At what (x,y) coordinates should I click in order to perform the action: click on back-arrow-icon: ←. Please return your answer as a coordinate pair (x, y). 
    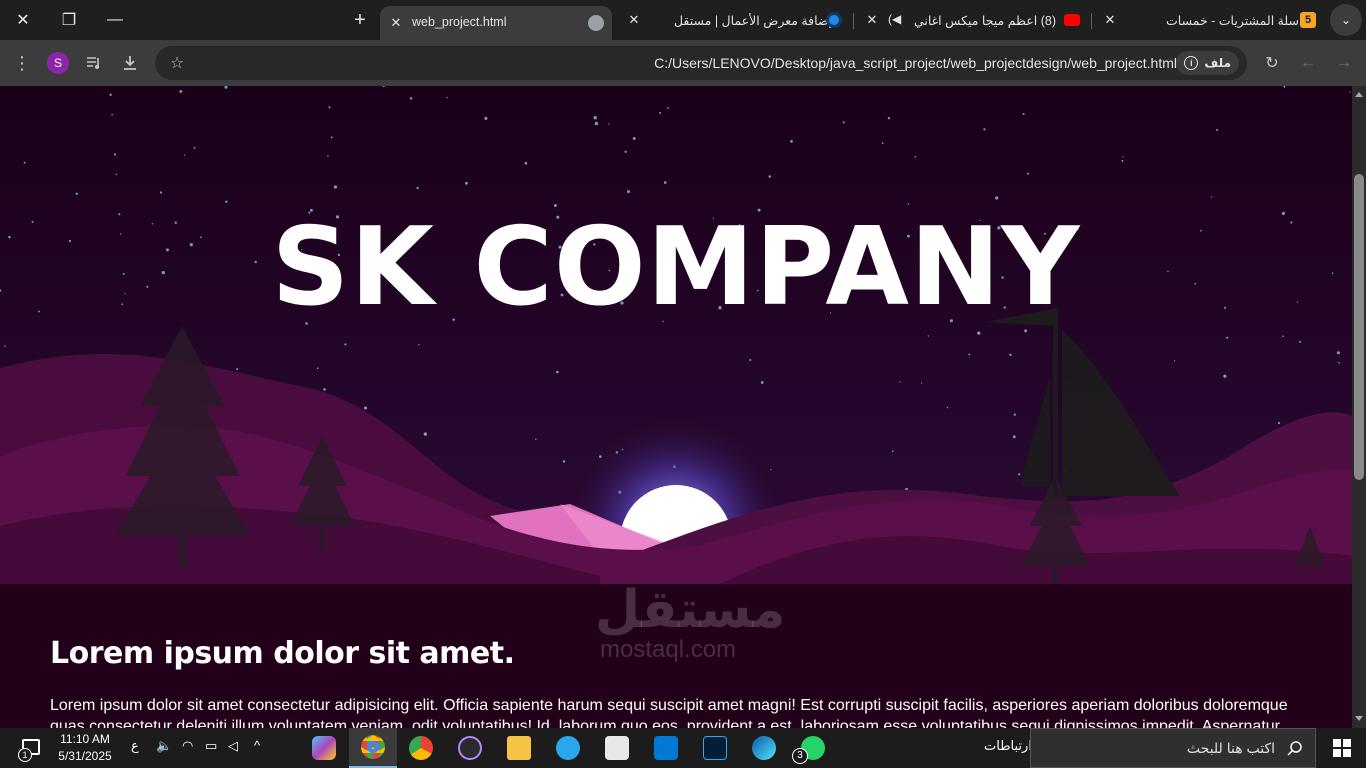
    Looking at the image, I should click on (1308, 63).